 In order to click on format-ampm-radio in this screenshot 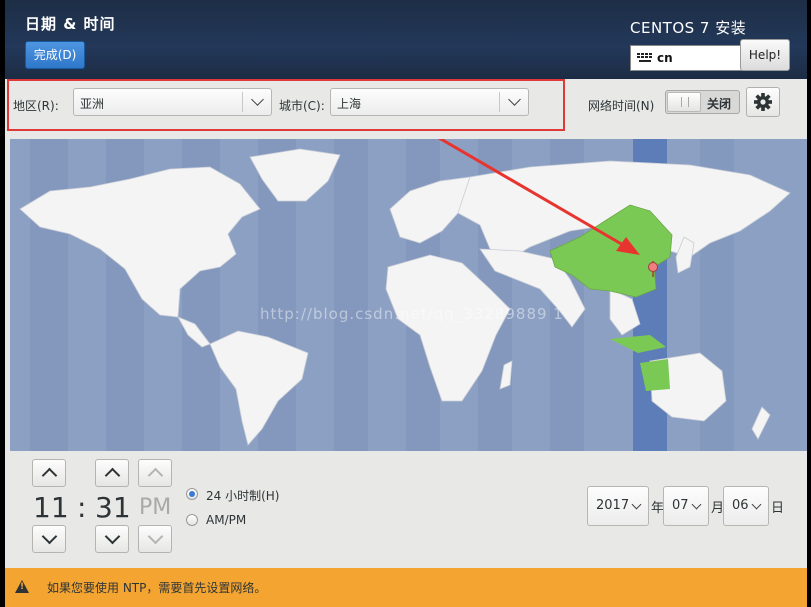, I will do `click(192, 520)`.